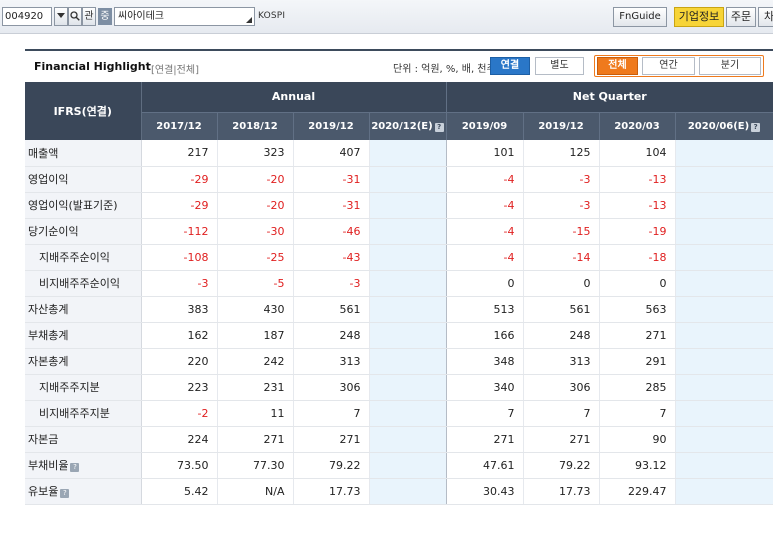 The width and height of the screenshot is (773, 540). Describe the element at coordinates (331, 413) in the screenshot. I see `annual-value-cell: 7` at that location.